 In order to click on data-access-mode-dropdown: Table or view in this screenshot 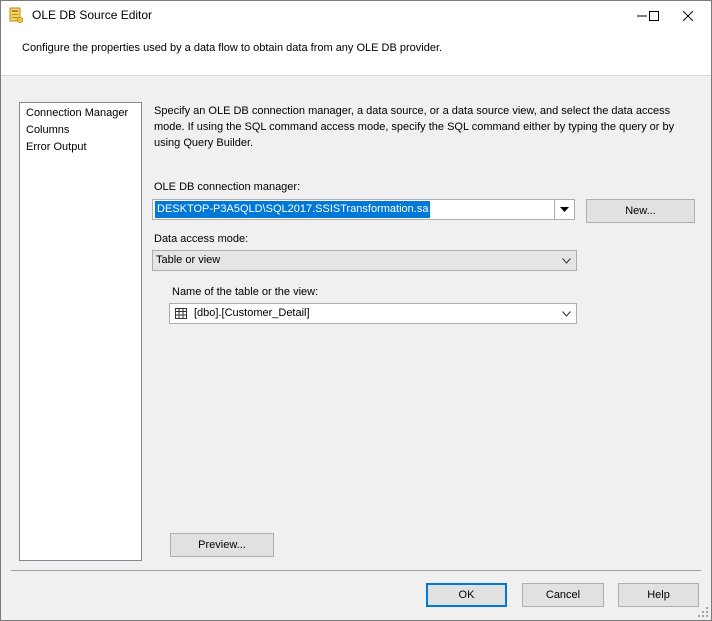, I will do `click(364, 260)`.